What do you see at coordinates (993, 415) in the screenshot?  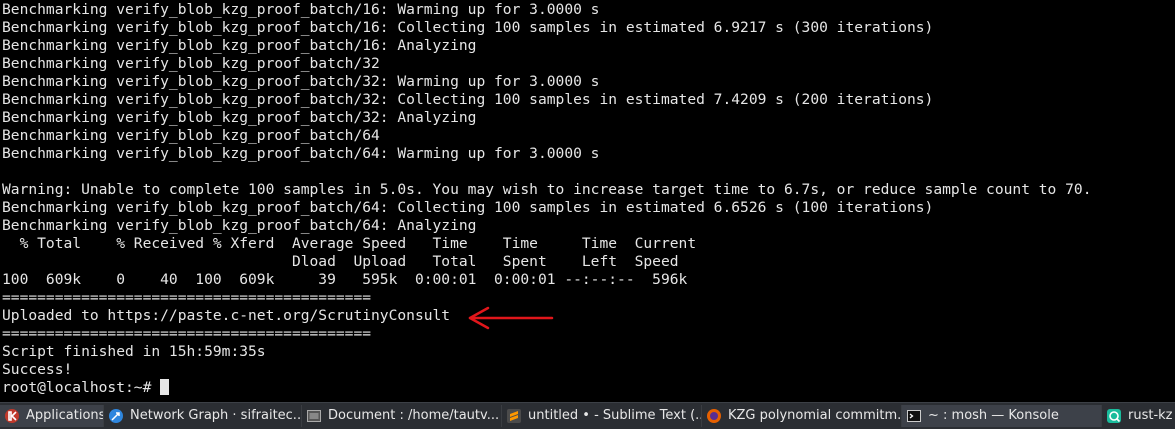 I see `taskbar-item-label: ~ : mosh — Konsole` at bounding box center [993, 415].